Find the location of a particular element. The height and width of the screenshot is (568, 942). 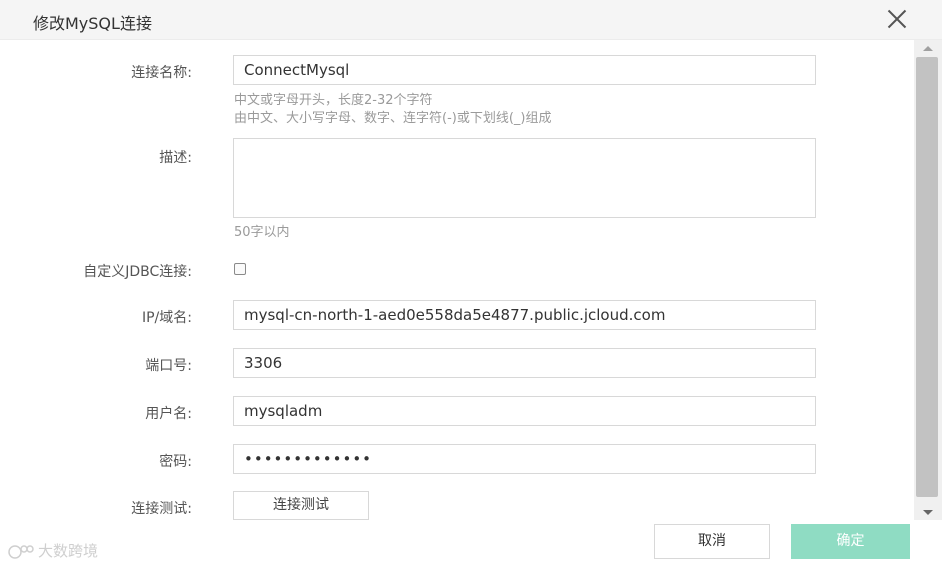

password-input: ••••••••••••• is located at coordinates (524, 459).